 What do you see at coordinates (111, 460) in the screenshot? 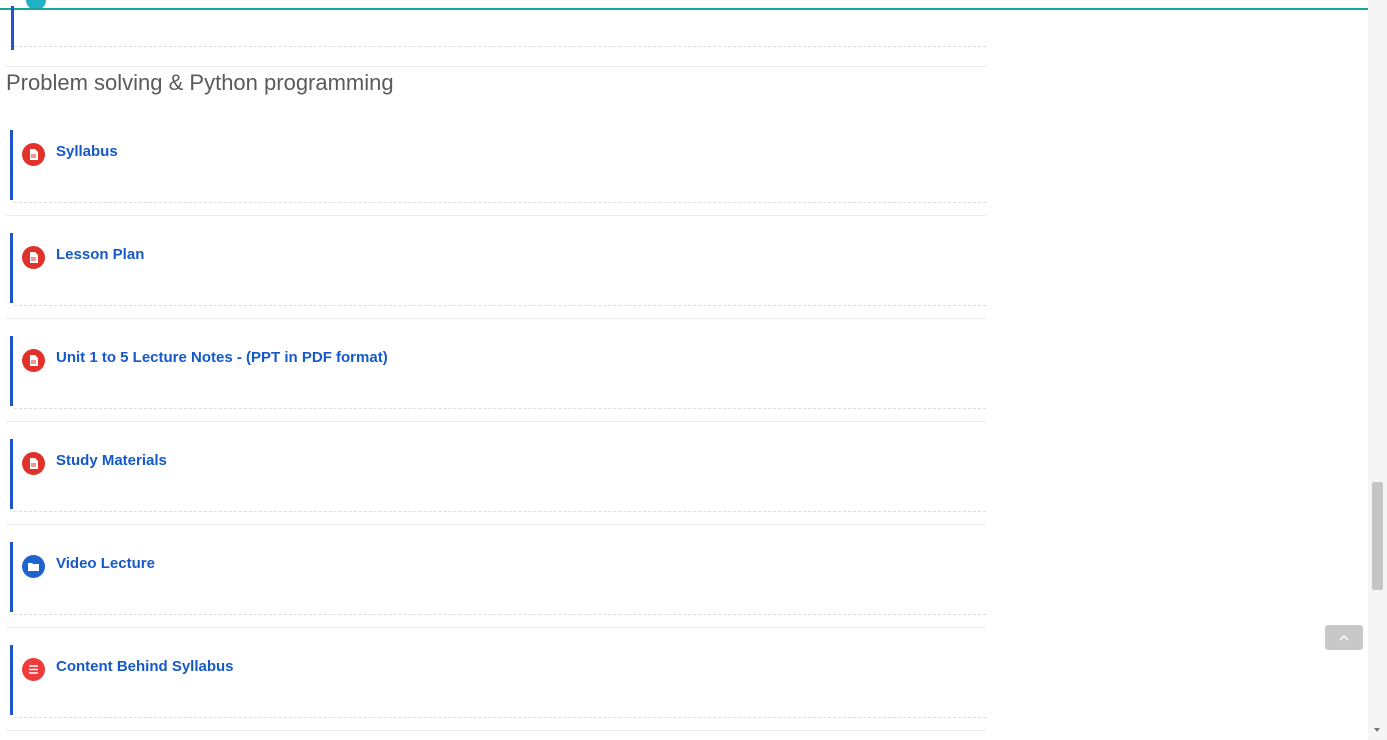
I see `activity-link: Study Materials` at bounding box center [111, 460].